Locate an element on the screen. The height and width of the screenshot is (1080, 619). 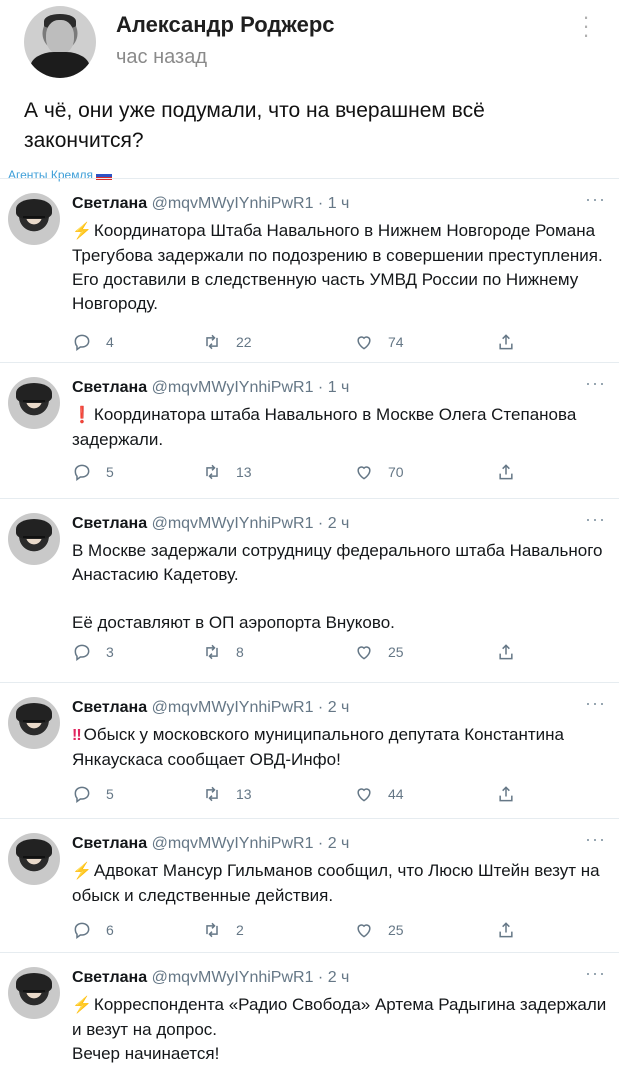
like-count: 74 is located at coordinates (396, 342).